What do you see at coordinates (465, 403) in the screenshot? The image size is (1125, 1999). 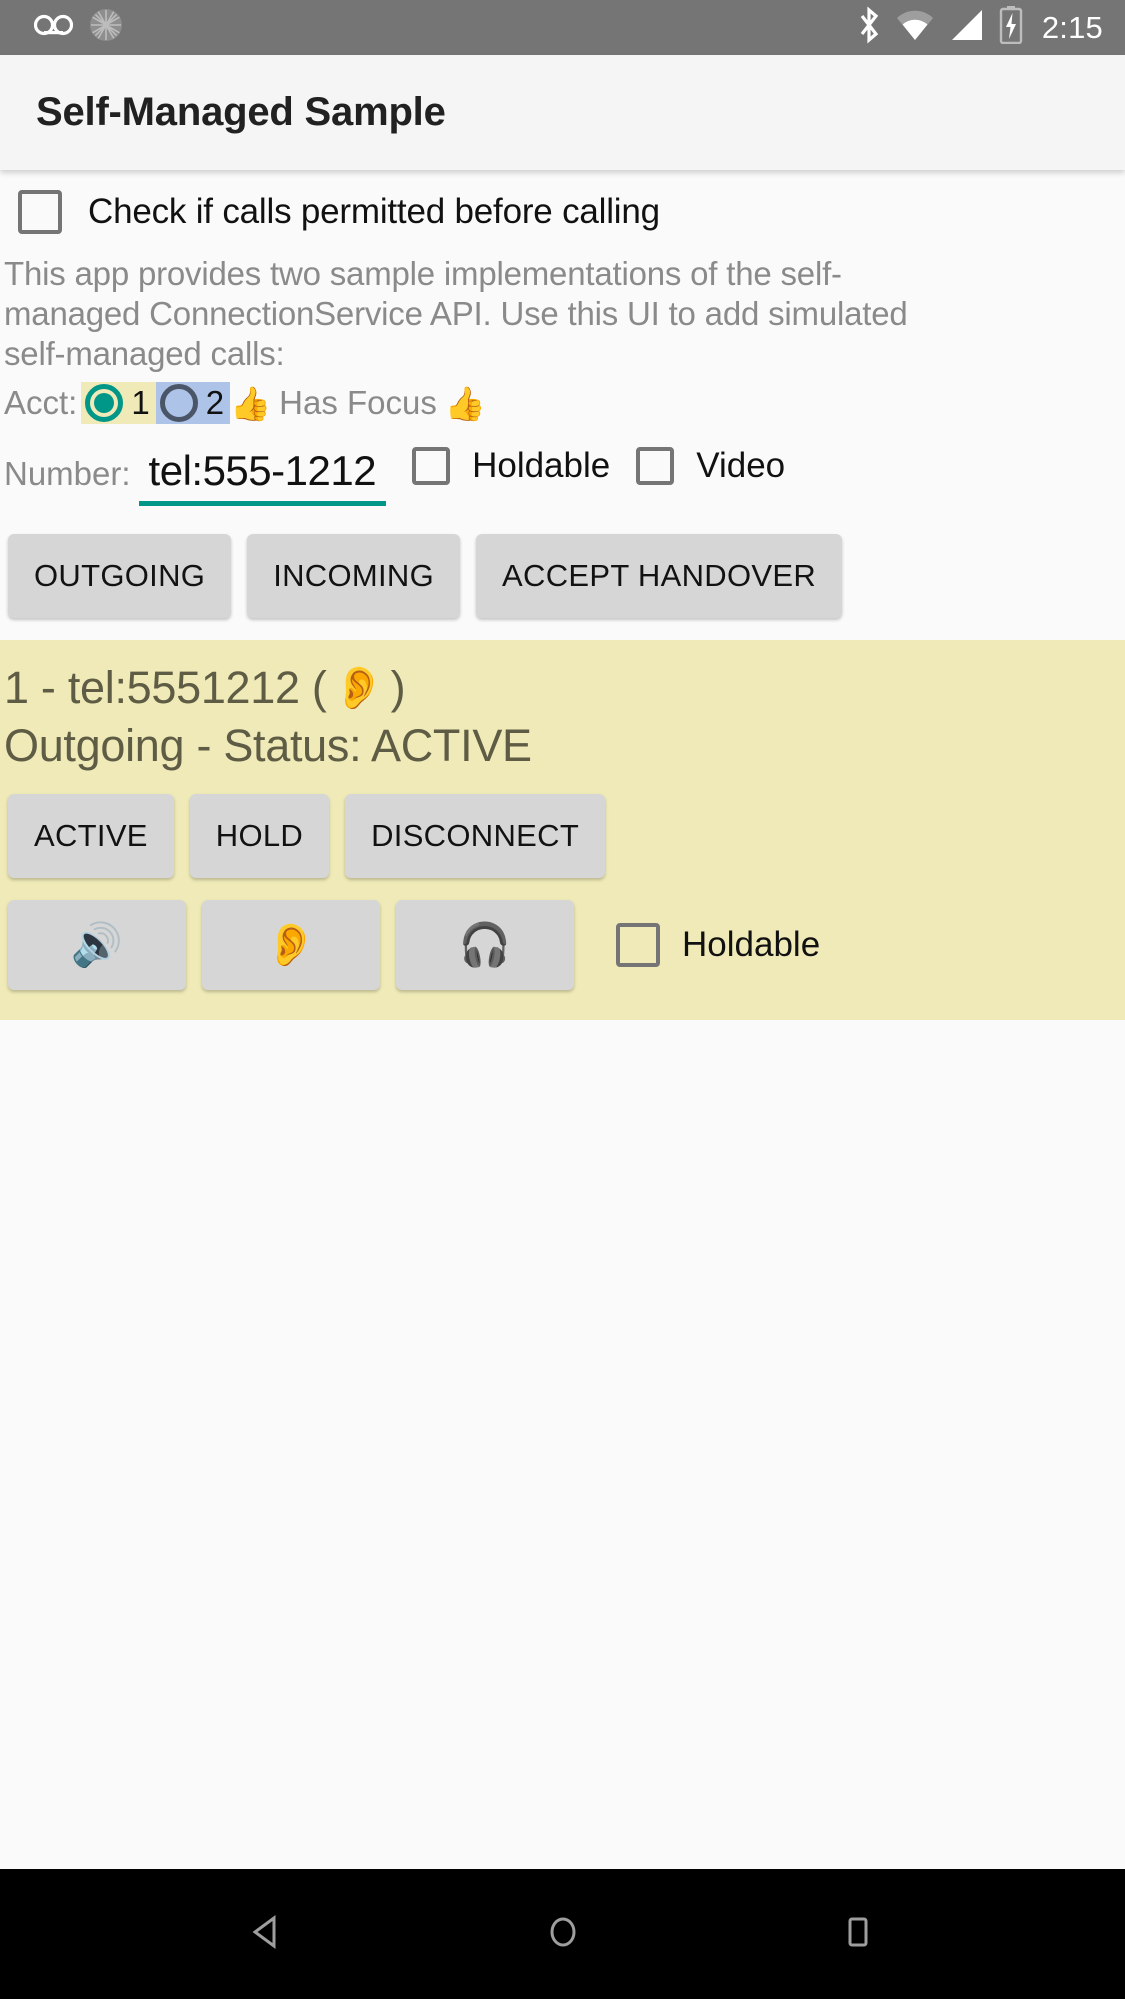 I see `thumbs-up-icon-right: 👍` at bounding box center [465, 403].